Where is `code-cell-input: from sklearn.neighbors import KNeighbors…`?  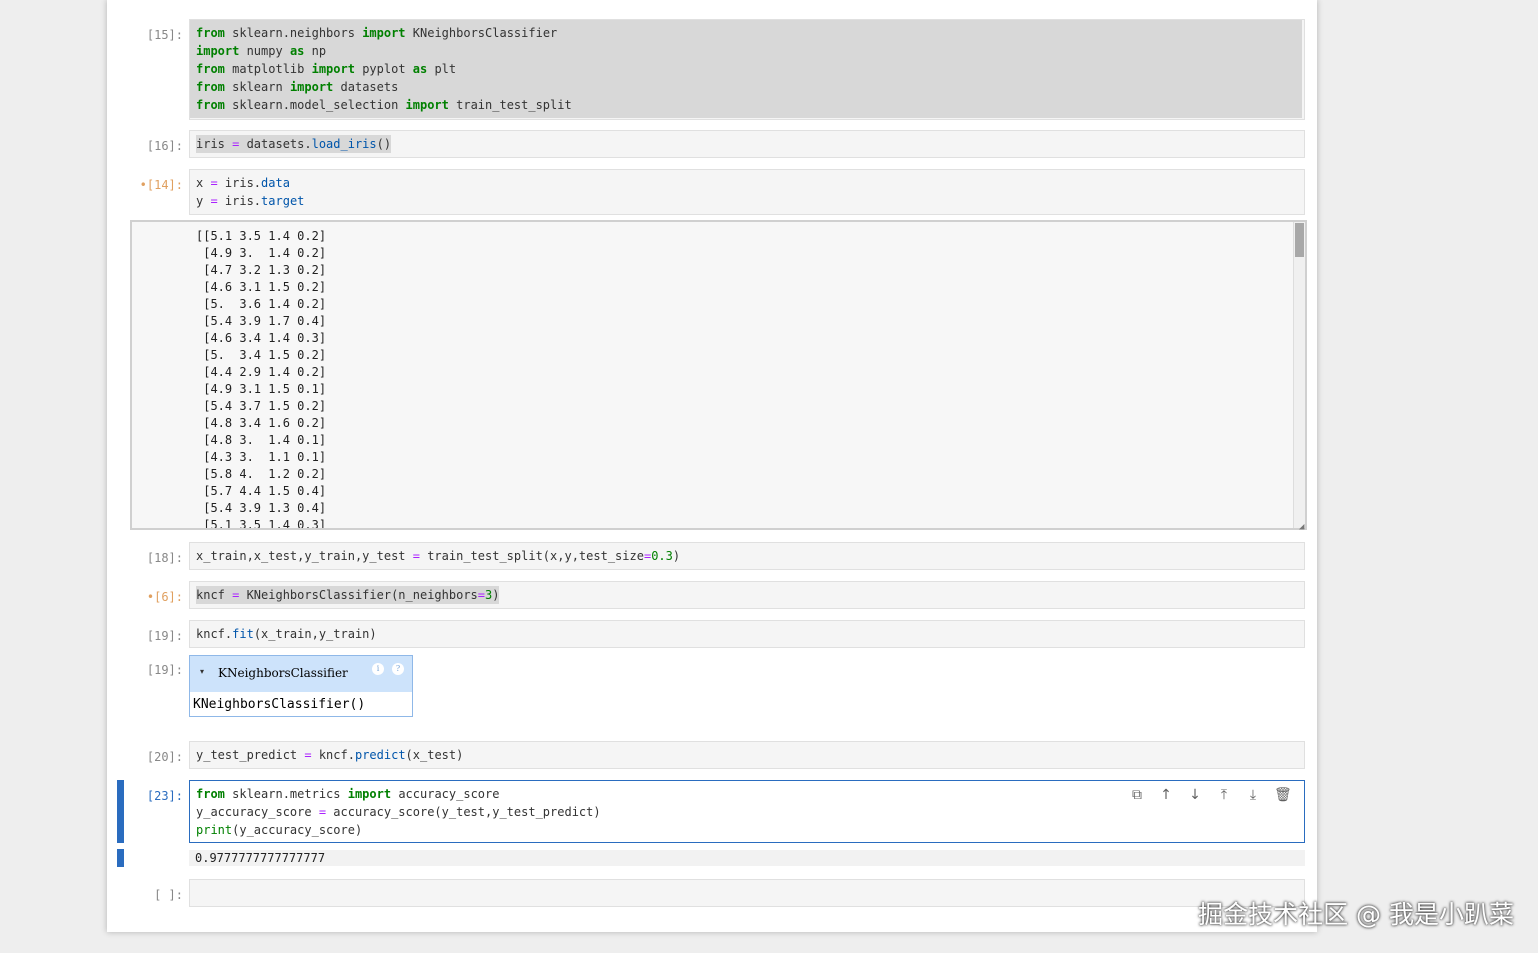 code-cell-input: from sklearn.neighbors import KNeighbors… is located at coordinates (747, 69).